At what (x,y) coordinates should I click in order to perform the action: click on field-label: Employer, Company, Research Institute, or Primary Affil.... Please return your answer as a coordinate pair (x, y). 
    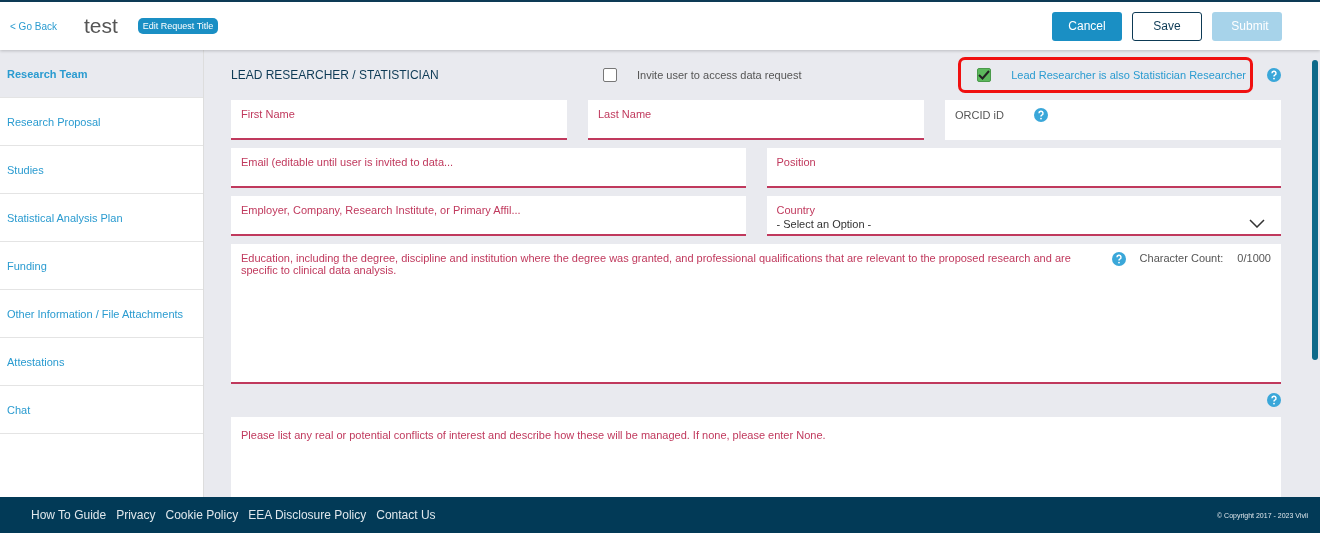
    Looking at the image, I should click on (381, 209).